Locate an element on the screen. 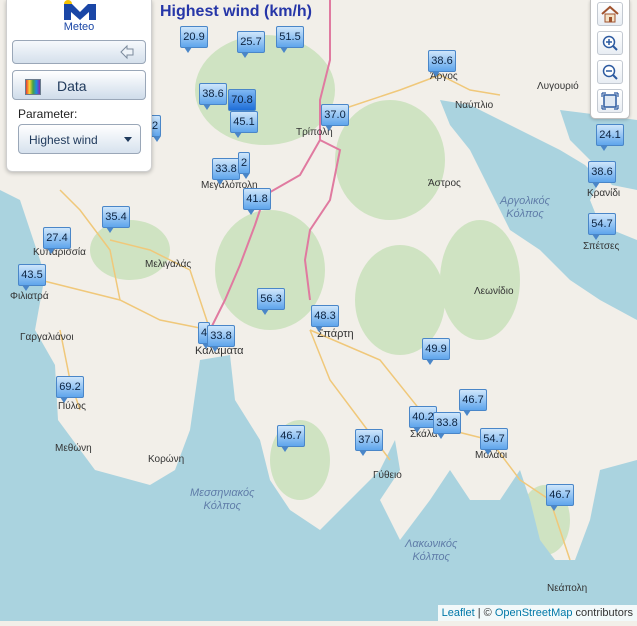  place-label: Γύθειο is located at coordinates (387, 475).